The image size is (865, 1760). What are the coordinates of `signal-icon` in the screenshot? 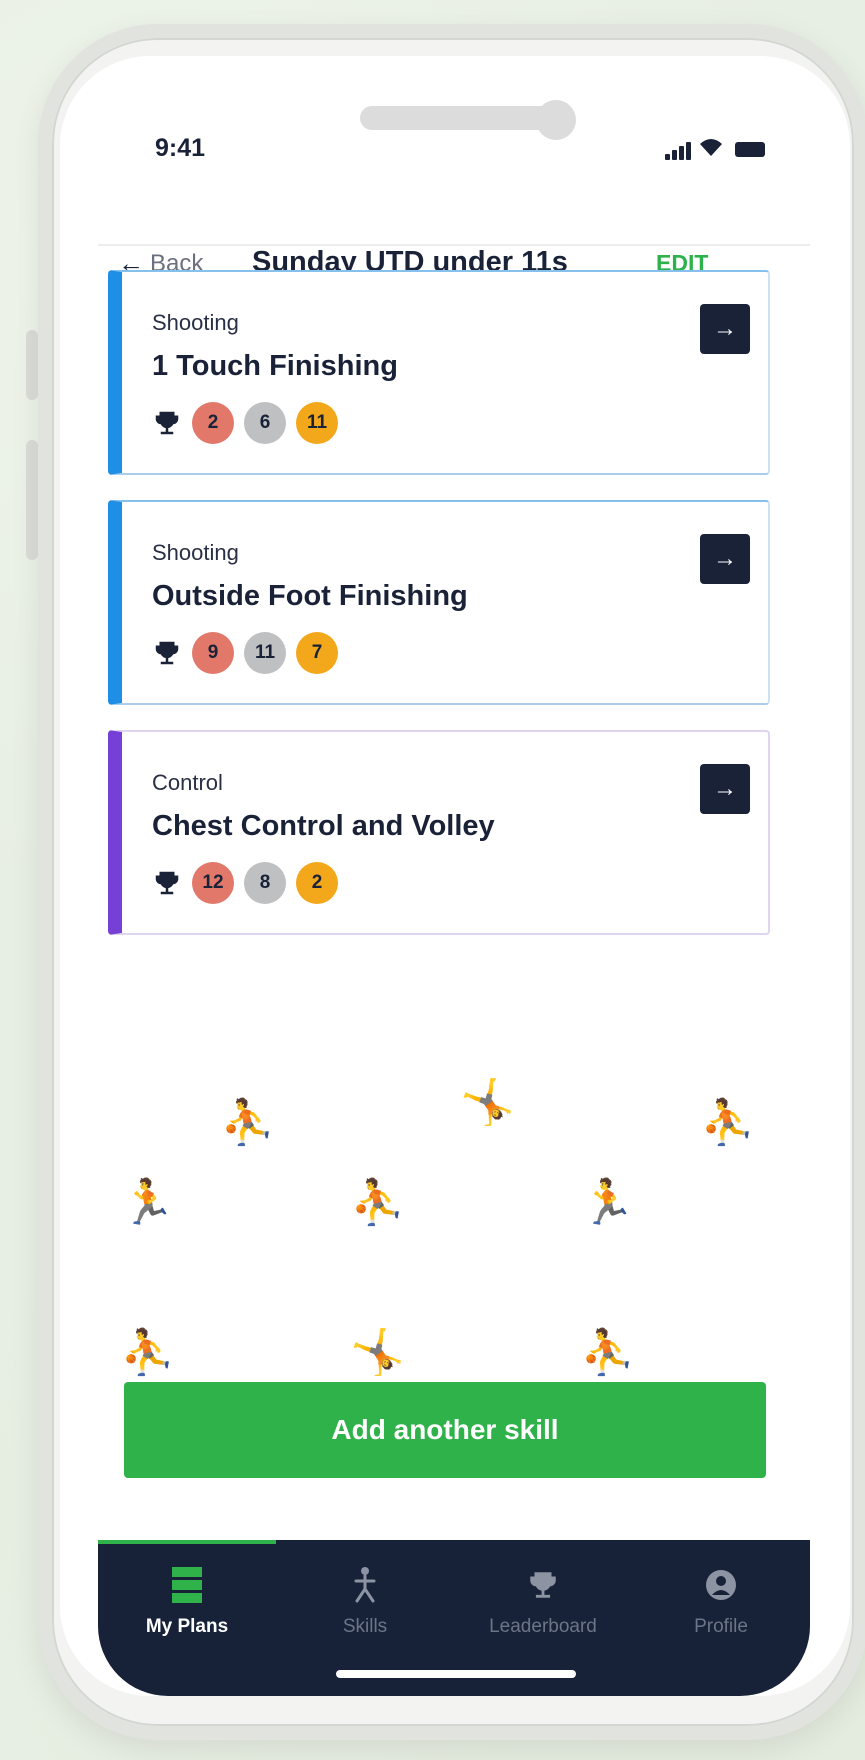 It's located at (679, 151).